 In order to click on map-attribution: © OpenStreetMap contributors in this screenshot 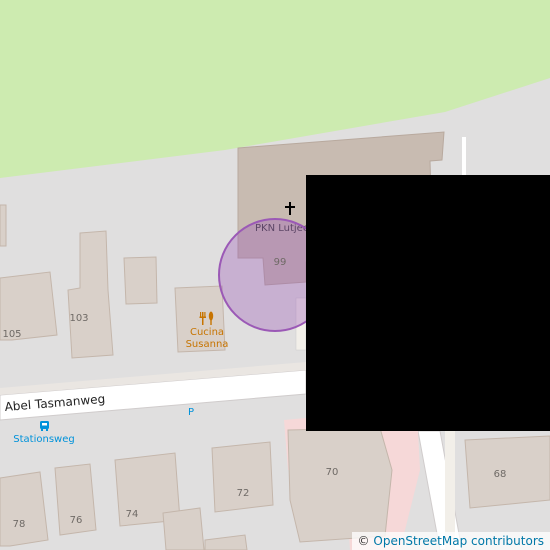, I will do `click(450, 541)`.